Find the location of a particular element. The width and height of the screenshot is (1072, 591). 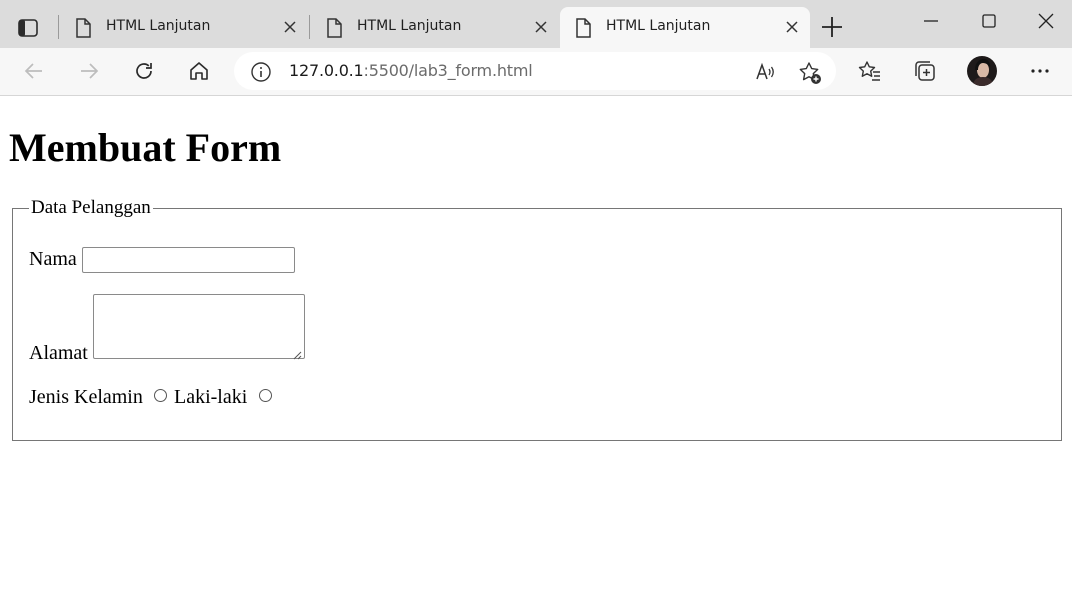

browser-toolbar: 127.0.0.1:5500/lab3_form.html is located at coordinates (536, 72).